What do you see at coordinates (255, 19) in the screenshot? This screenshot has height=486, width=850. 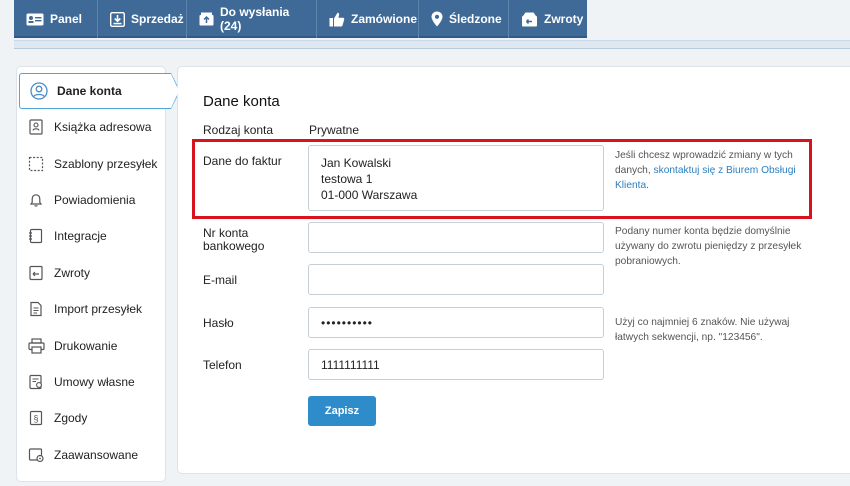 I see `tab-label: Do wysłania (24)` at bounding box center [255, 19].